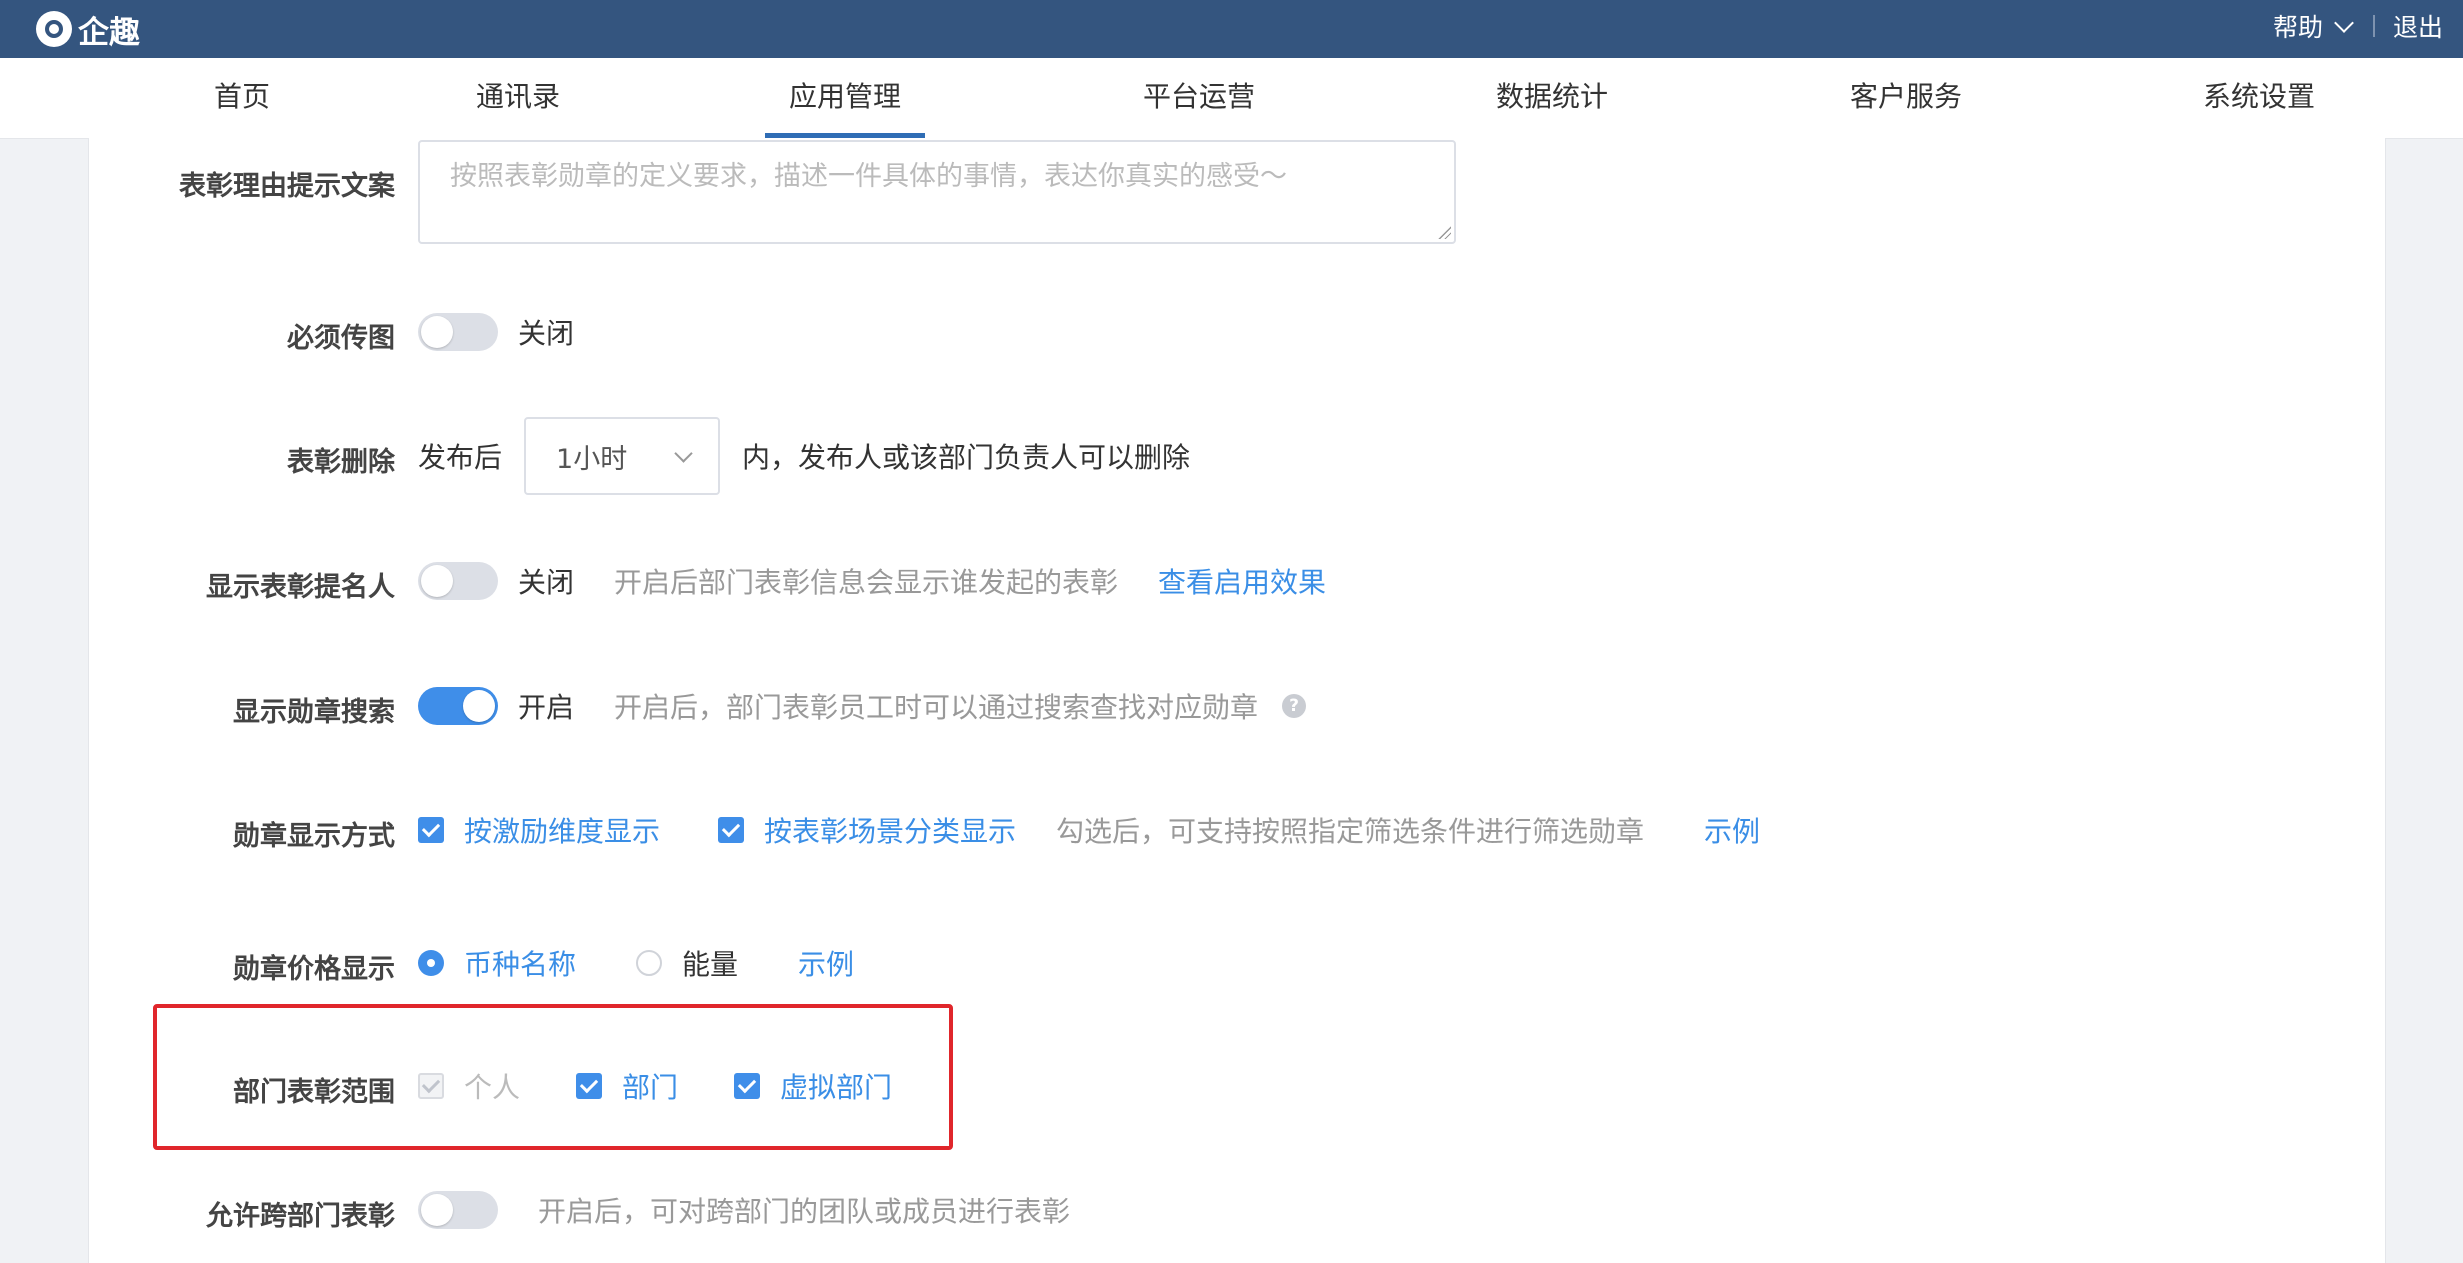  I want to click on help-label: 帮助, so click(2297, 27).